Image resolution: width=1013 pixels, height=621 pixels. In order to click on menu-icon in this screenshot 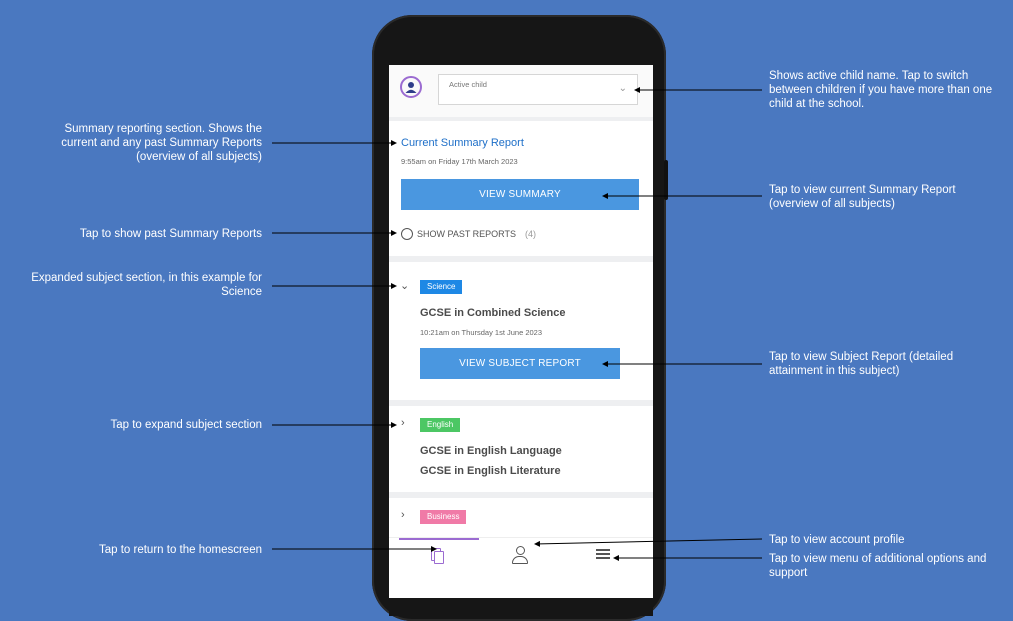, I will do `click(603, 550)`.